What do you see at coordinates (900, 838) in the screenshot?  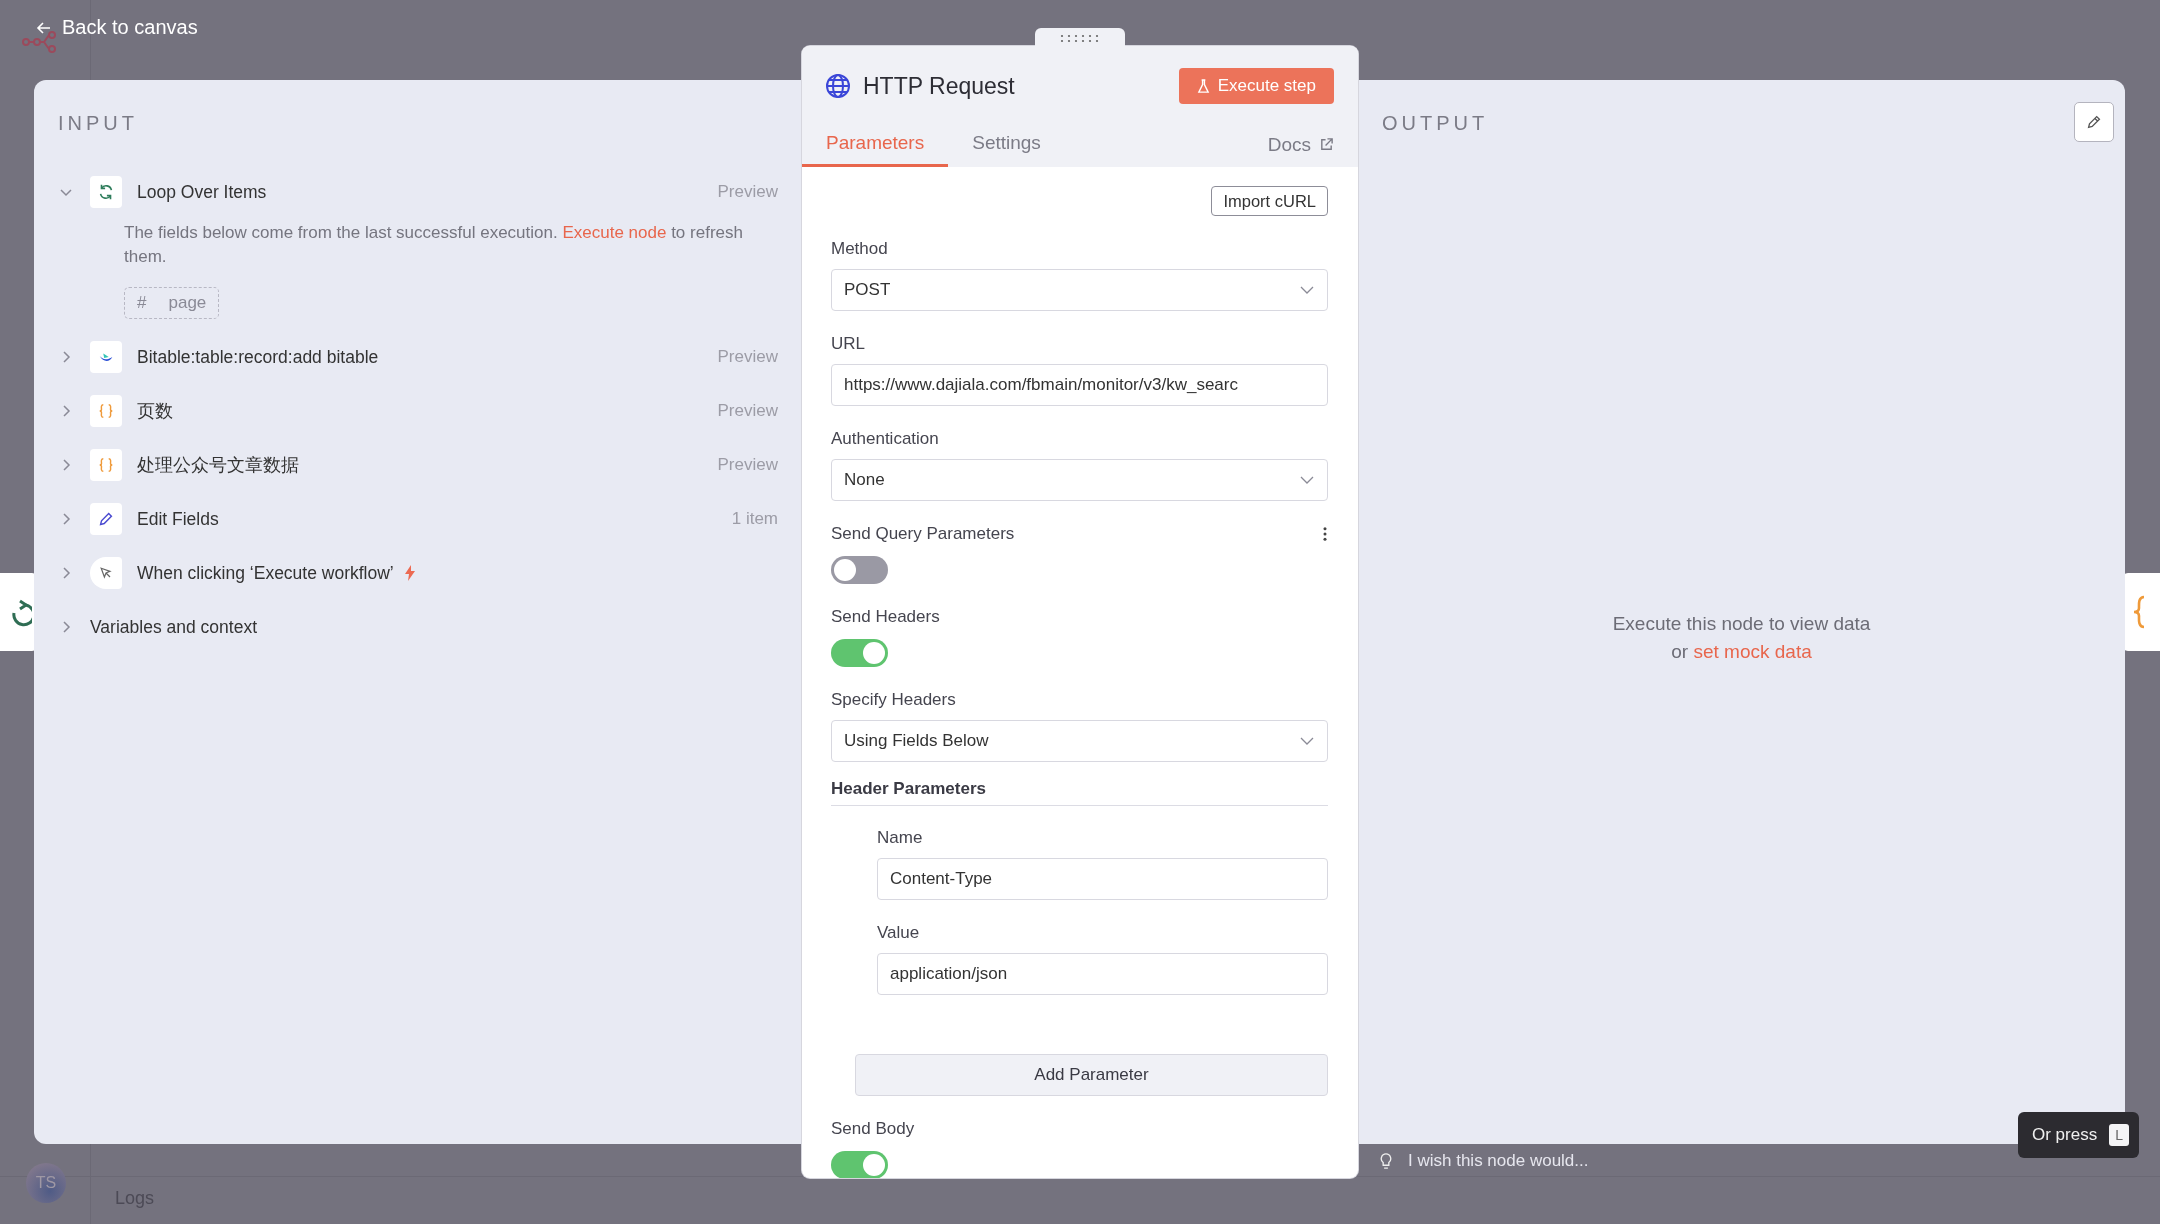 I see `field-label: Name` at bounding box center [900, 838].